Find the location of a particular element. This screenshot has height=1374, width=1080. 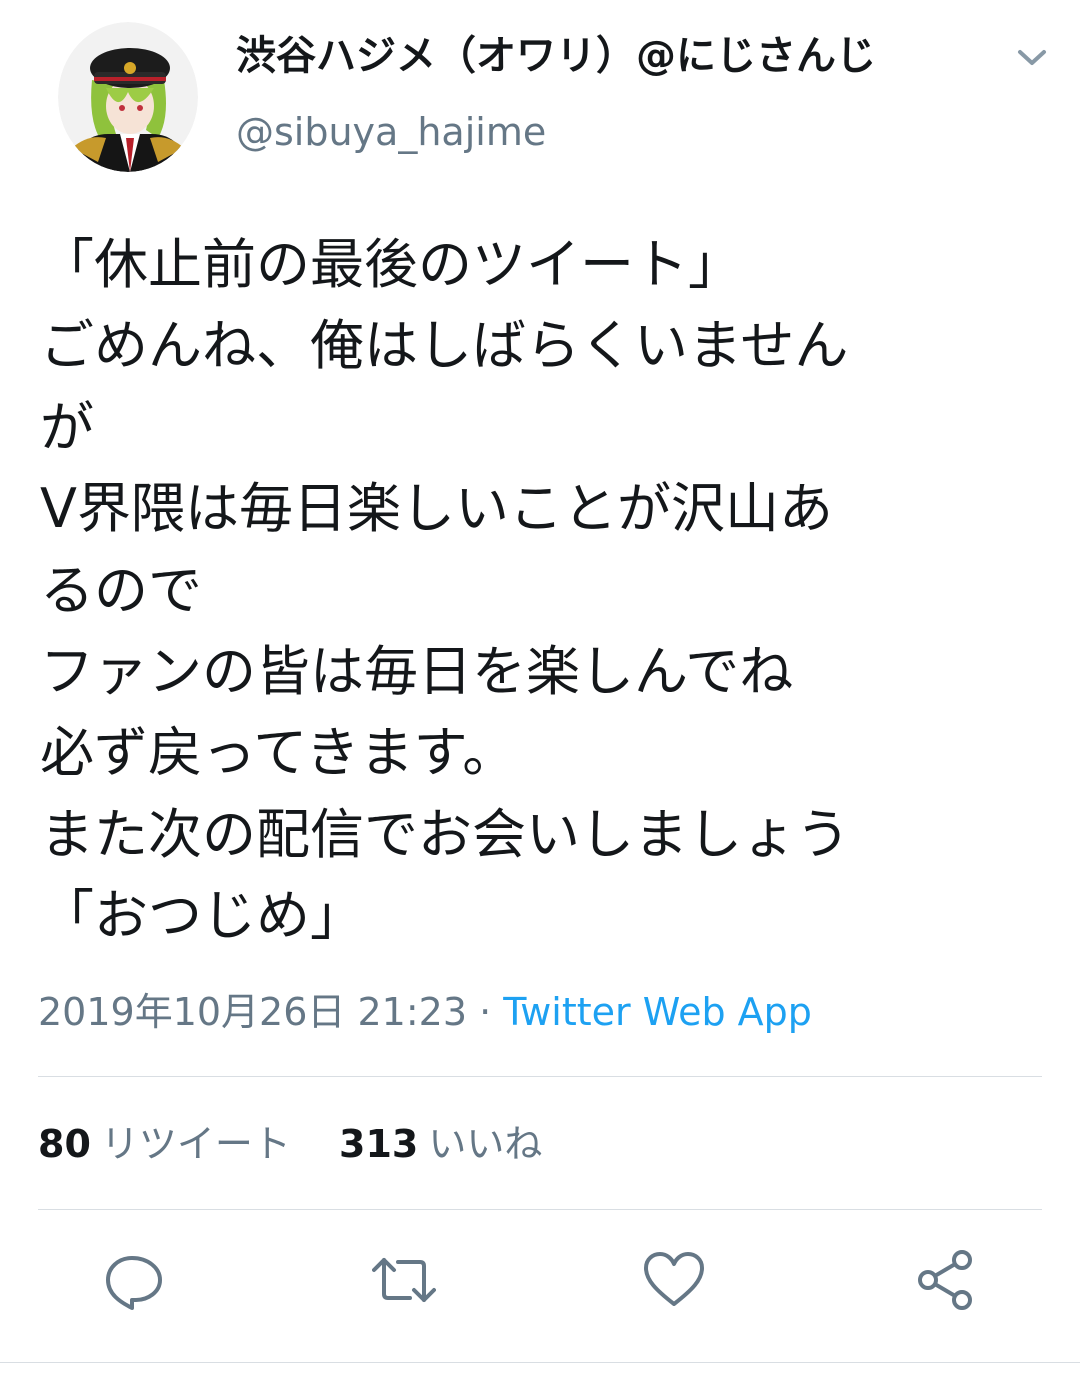

reply-icon is located at coordinates (134, 1283).